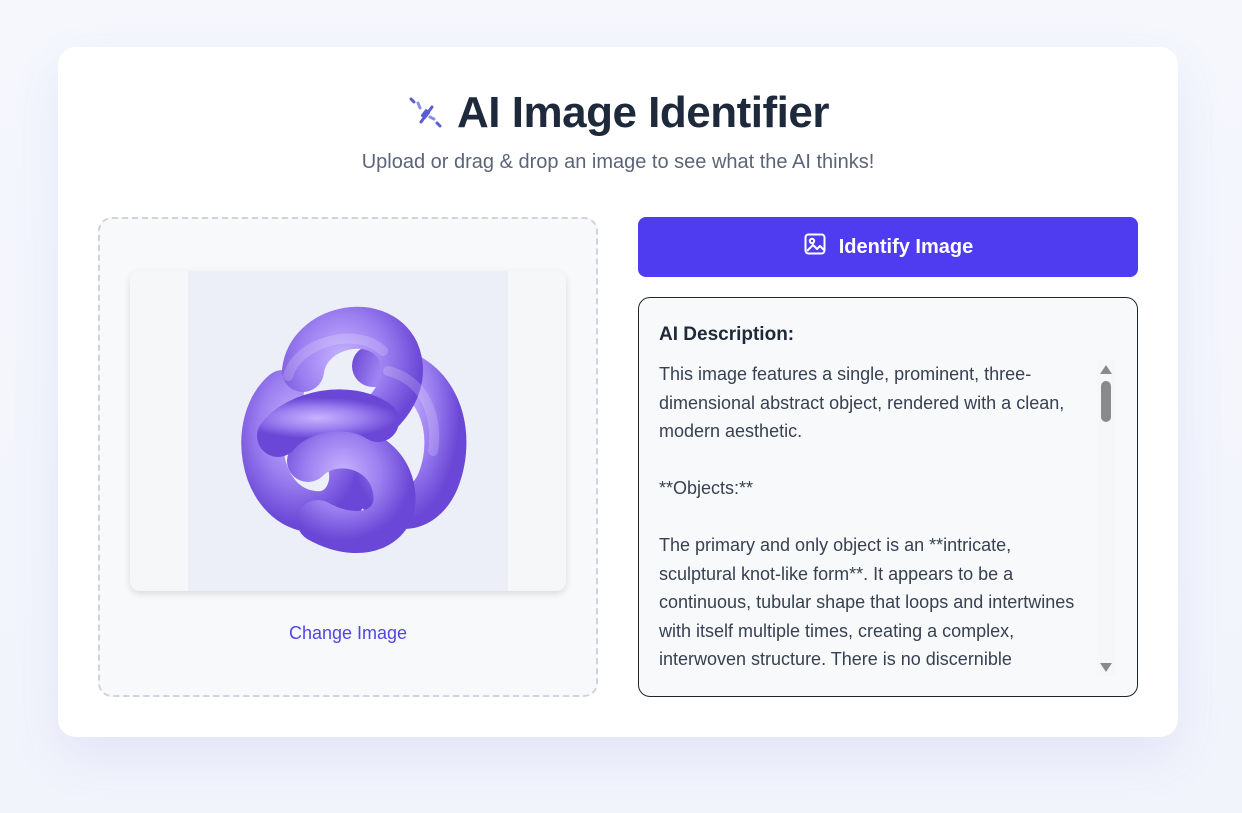 The width and height of the screenshot is (1242, 813). I want to click on scroll-thumb, so click(1106, 401).